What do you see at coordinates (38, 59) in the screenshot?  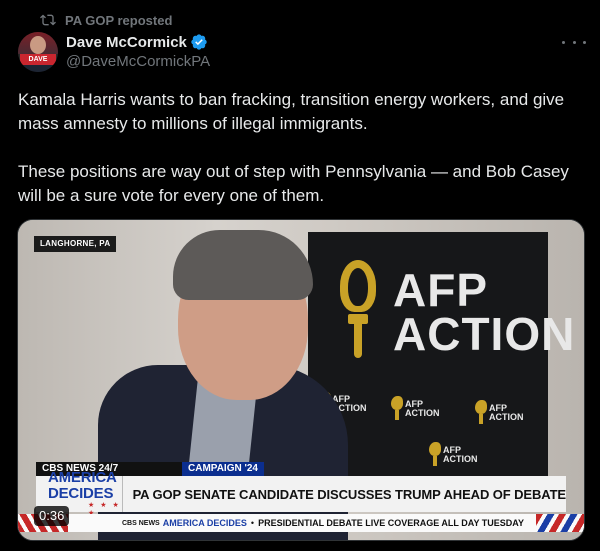 I see `avatar-badge: DAVE` at bounding box center [38, 59].